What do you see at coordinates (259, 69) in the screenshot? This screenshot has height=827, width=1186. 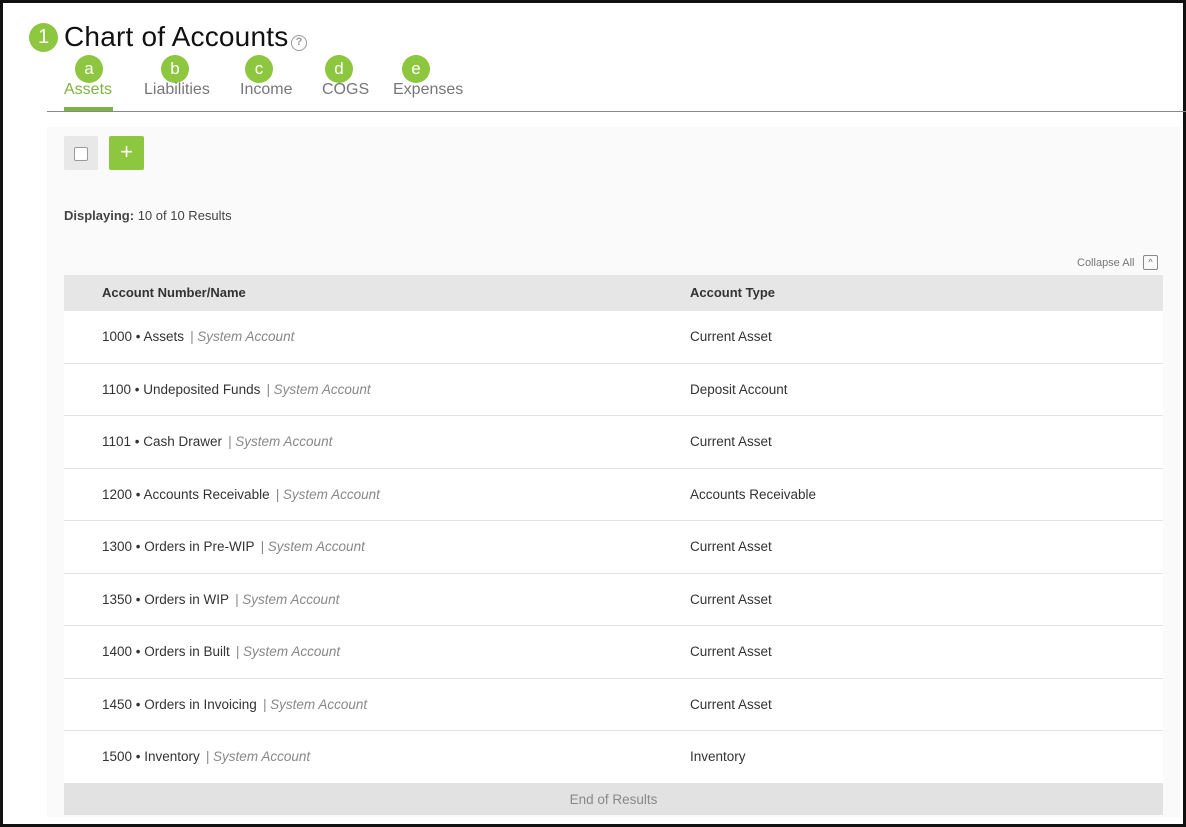 I see `tab-marker-c: c` at bounding box center [259, 69].